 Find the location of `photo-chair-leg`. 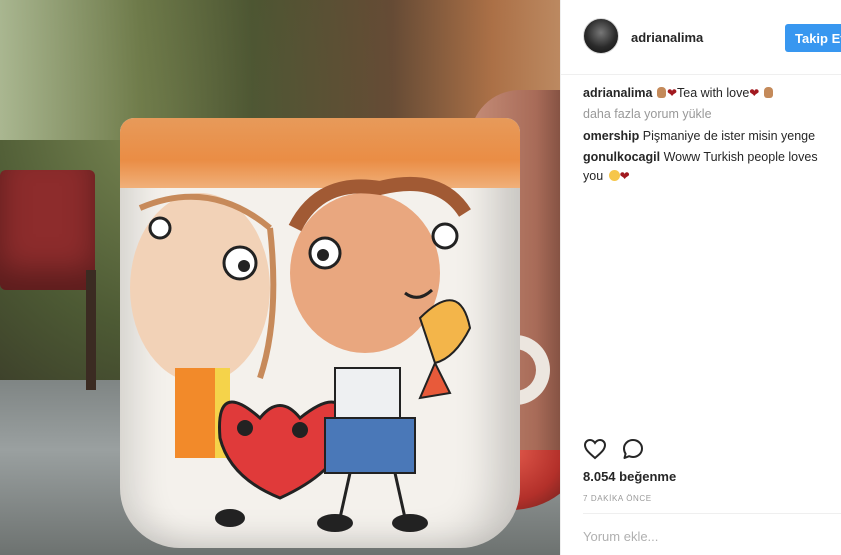

photo-chair-leg is located at coordinates (91, 330).